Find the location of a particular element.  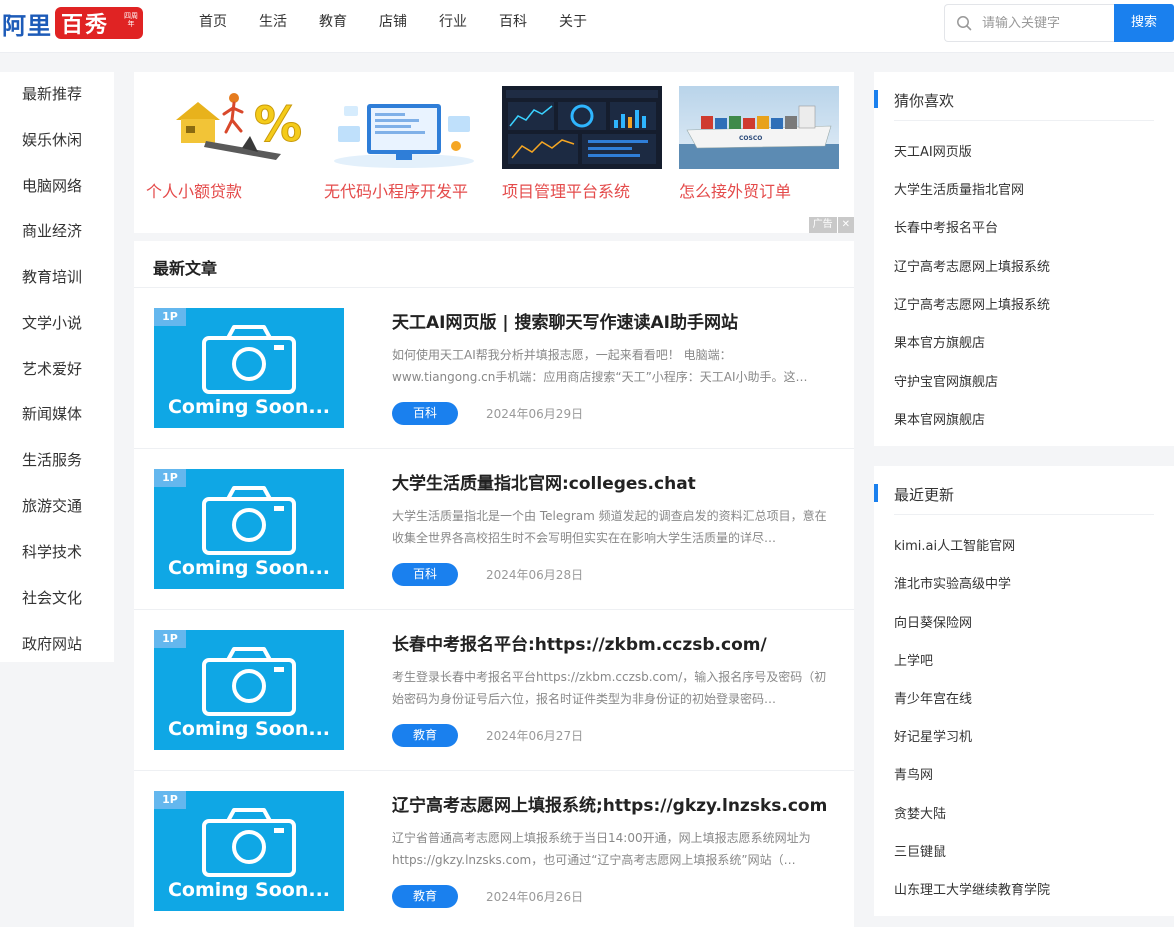

article-title: 辽宁高考志愿网上填报系统;https://gkzy.lnzsks.com is located at coordinates (612, 803).